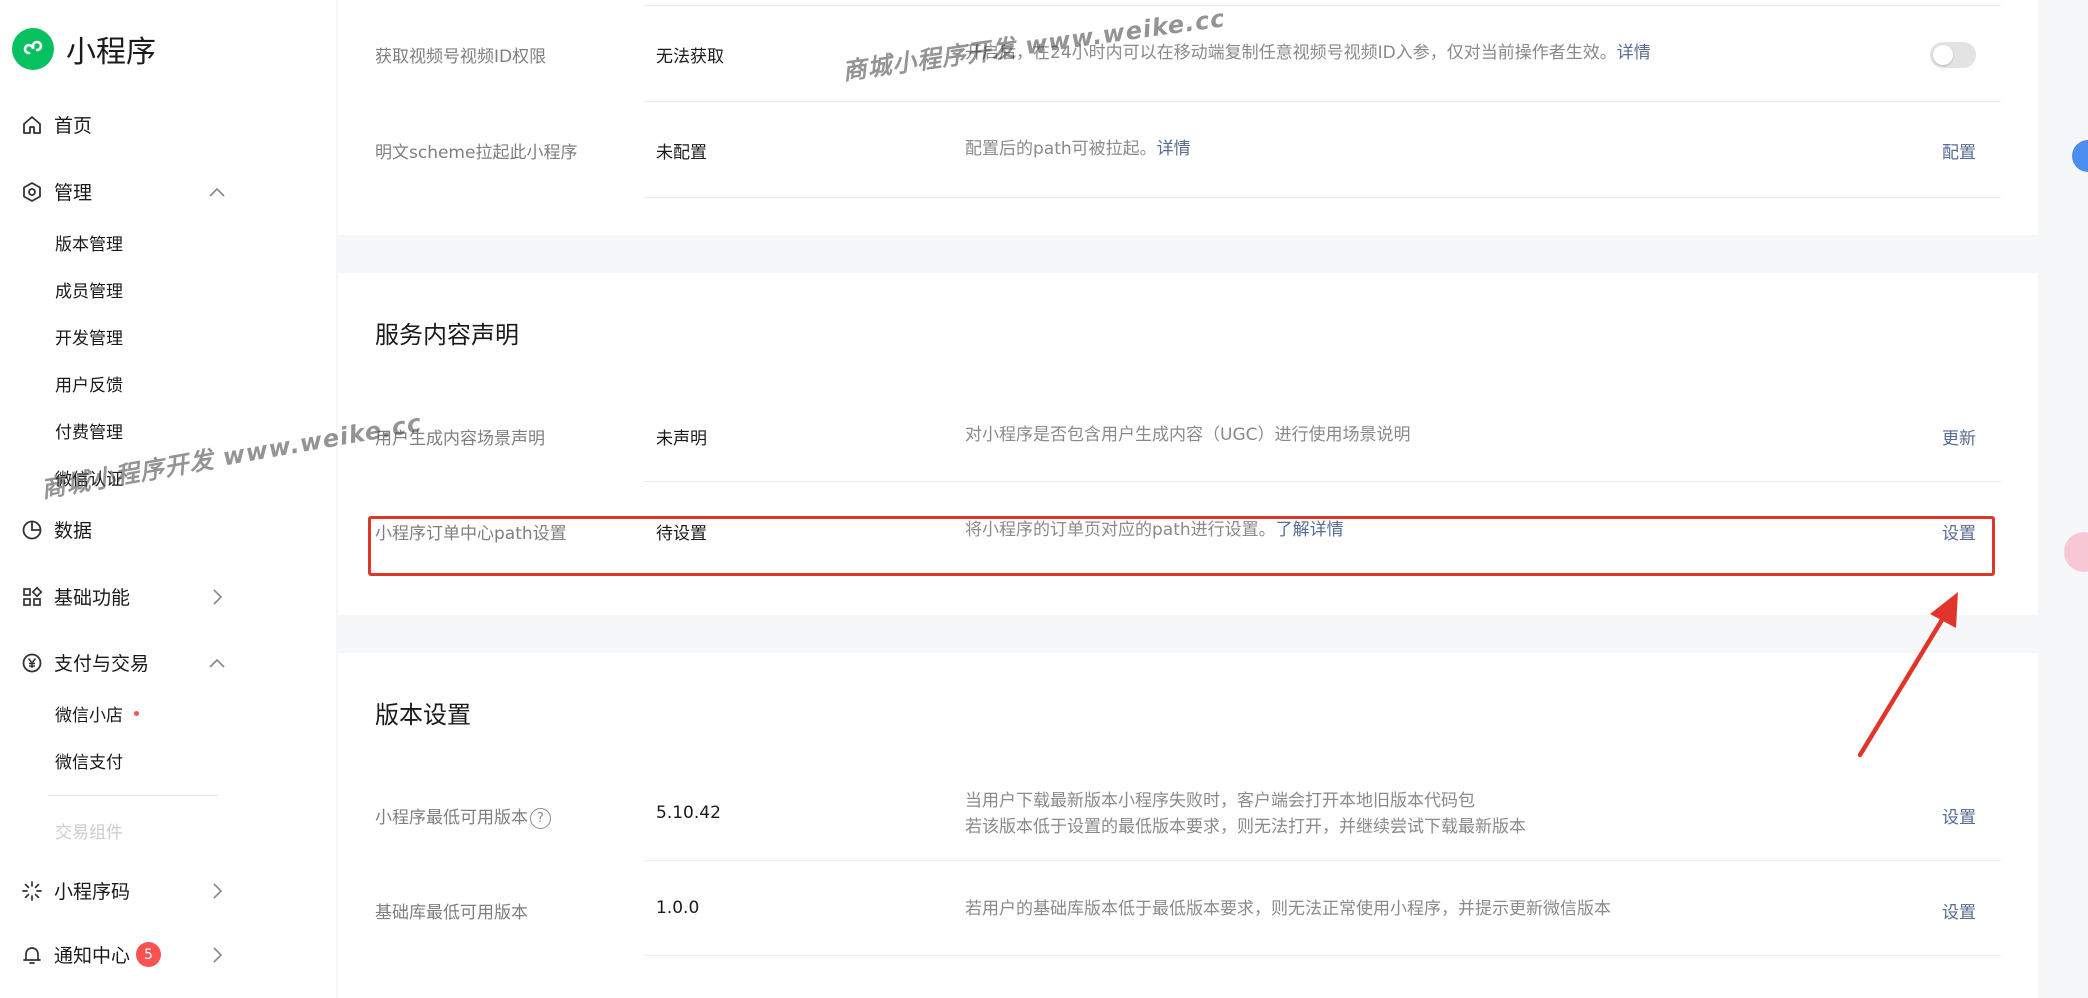 The height and width of the screenshot is (998, 2088). What do you see at coordinates (32, 955) in the screenshot?
I see `bell-icon` at bounding box center [32, 955].